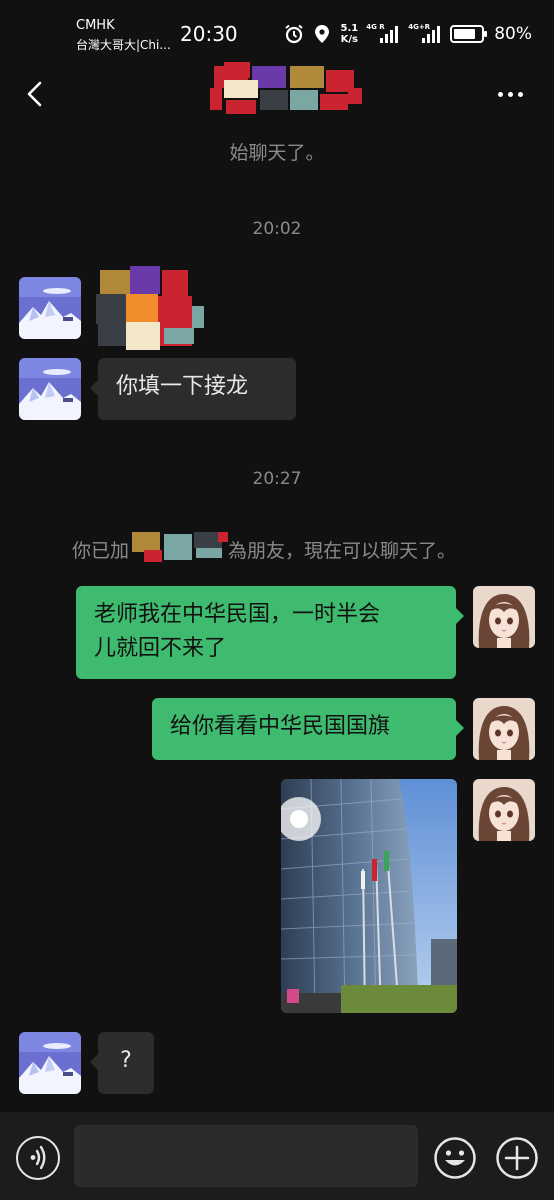 This screenshot has height=1200, width=554. Describe the element at coordinates (419, 27) in the screenshot. I see `signal-label: 4G+R` at that location.